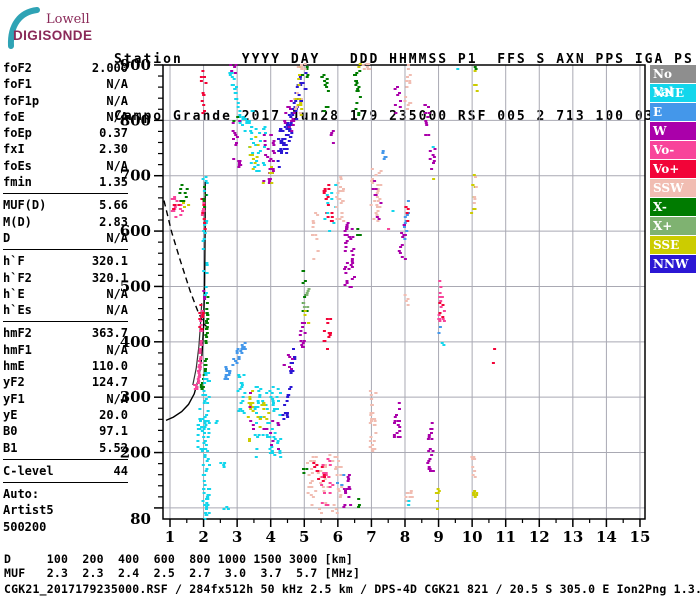  What do you see at coordinates (185, 301) in the screenshot?
I see `true-height-profile` at bounding box center [185, 301].